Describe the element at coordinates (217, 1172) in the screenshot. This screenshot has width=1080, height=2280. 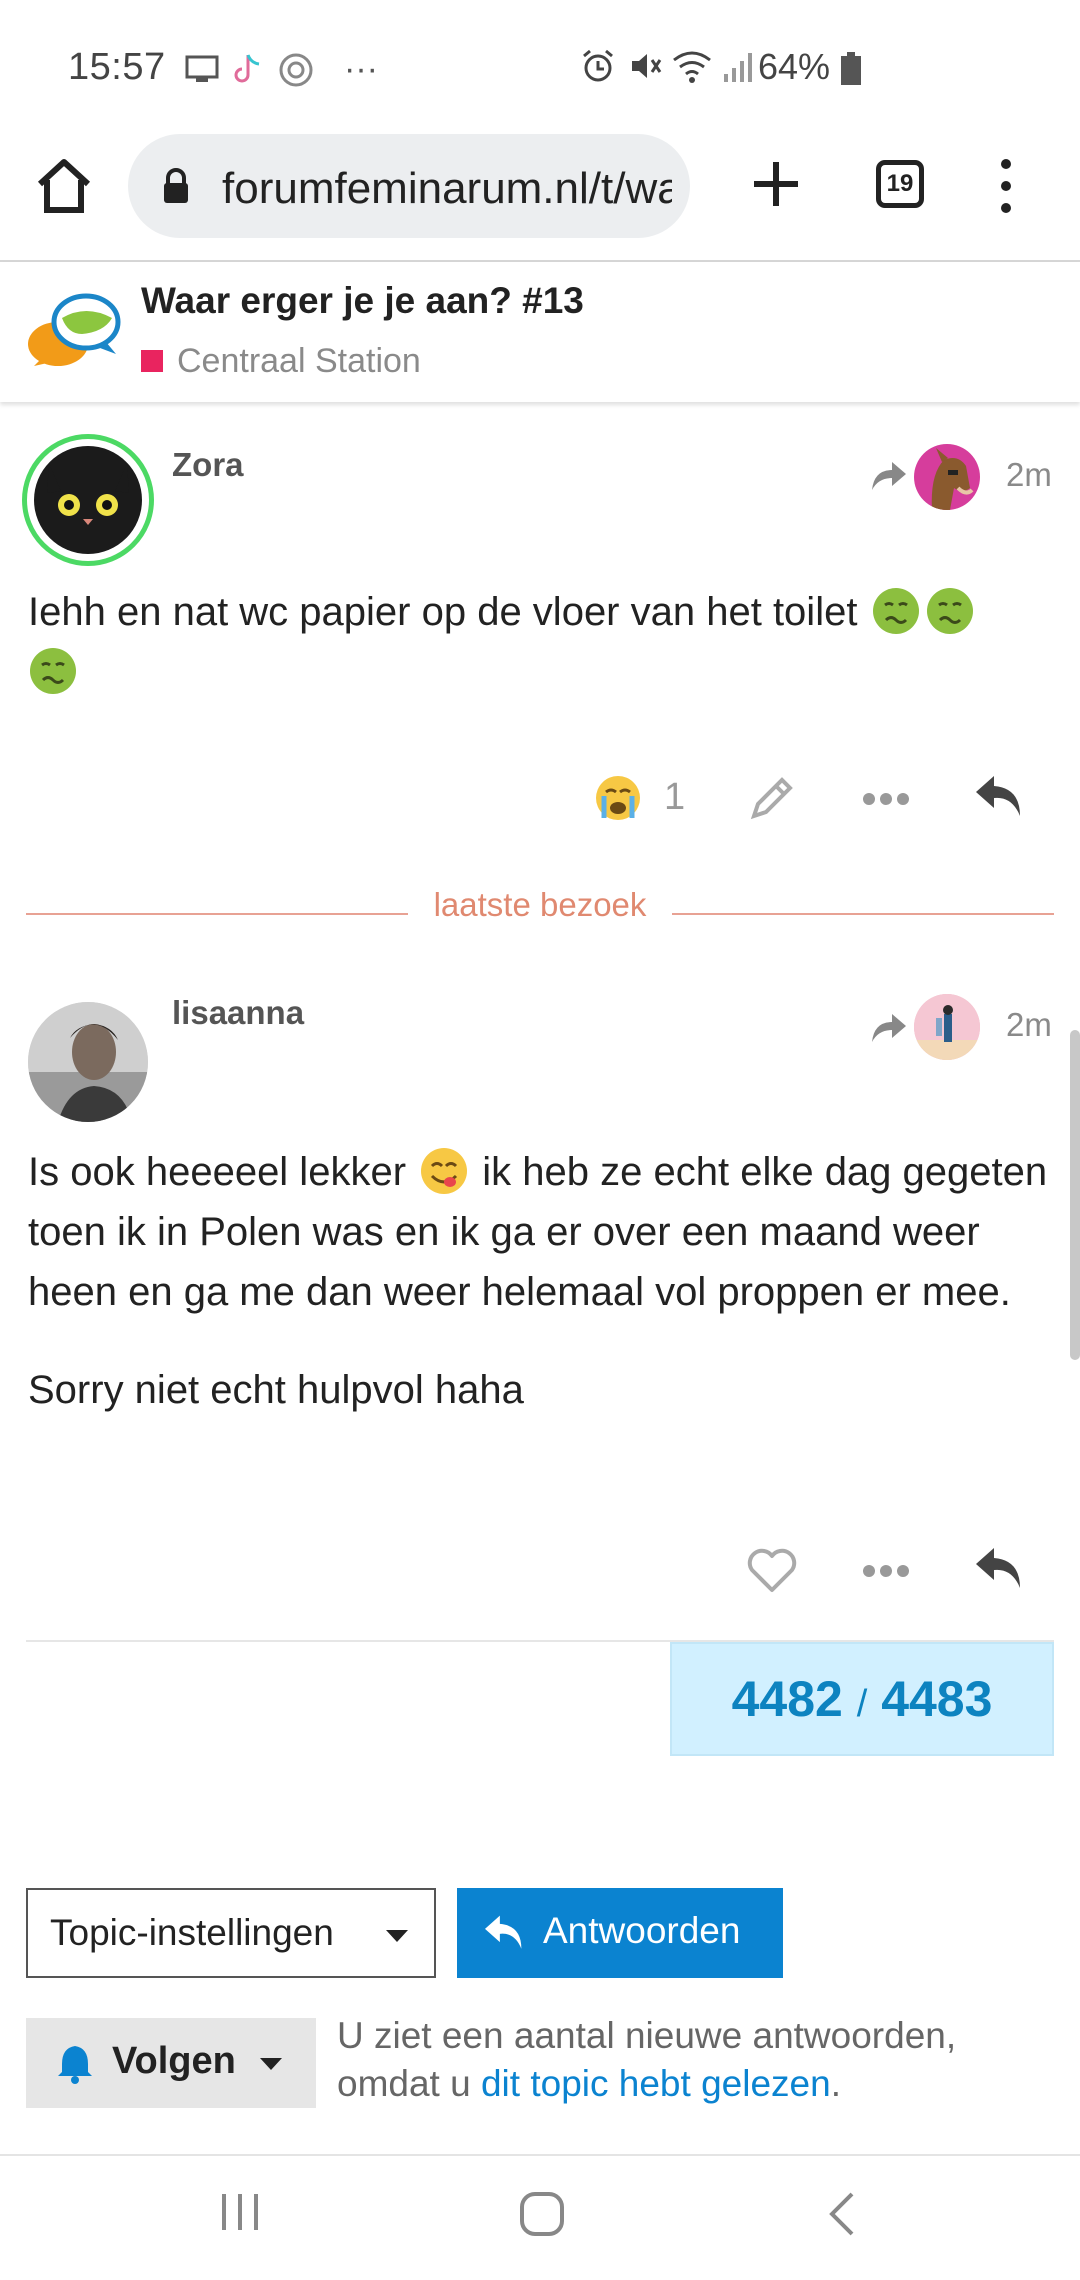
I see `post-text: Is ook heeeeel lekker` at that location.